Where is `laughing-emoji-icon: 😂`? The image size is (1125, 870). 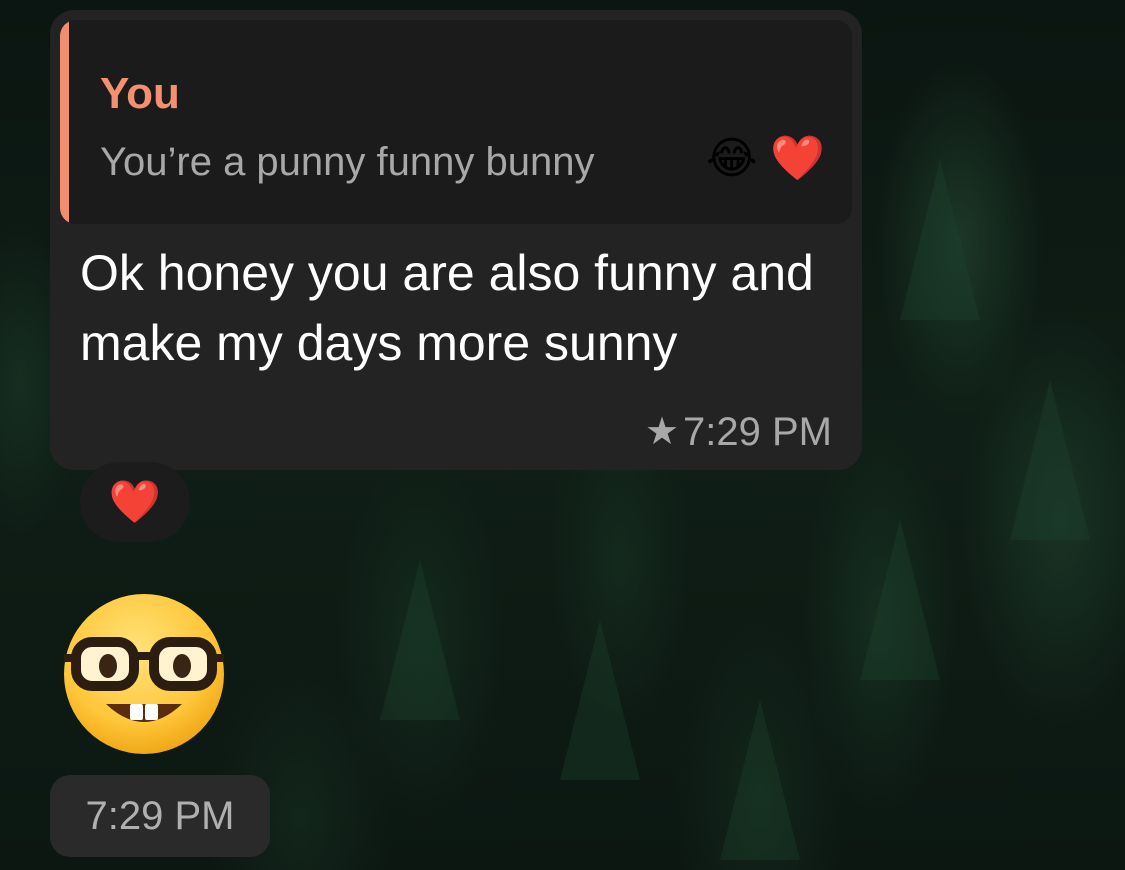
laughing-emoji-icon: 😂 is located at coordinates (732, 158).